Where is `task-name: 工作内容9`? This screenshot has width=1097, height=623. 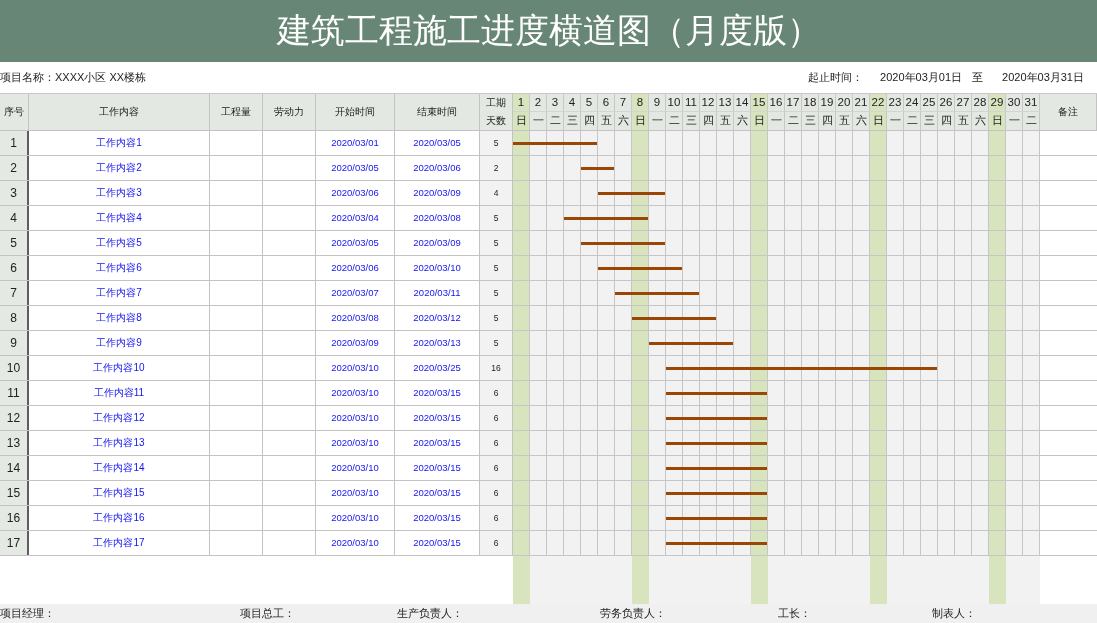
task-name: 工作内容9 is located at coordinates (119, 343).